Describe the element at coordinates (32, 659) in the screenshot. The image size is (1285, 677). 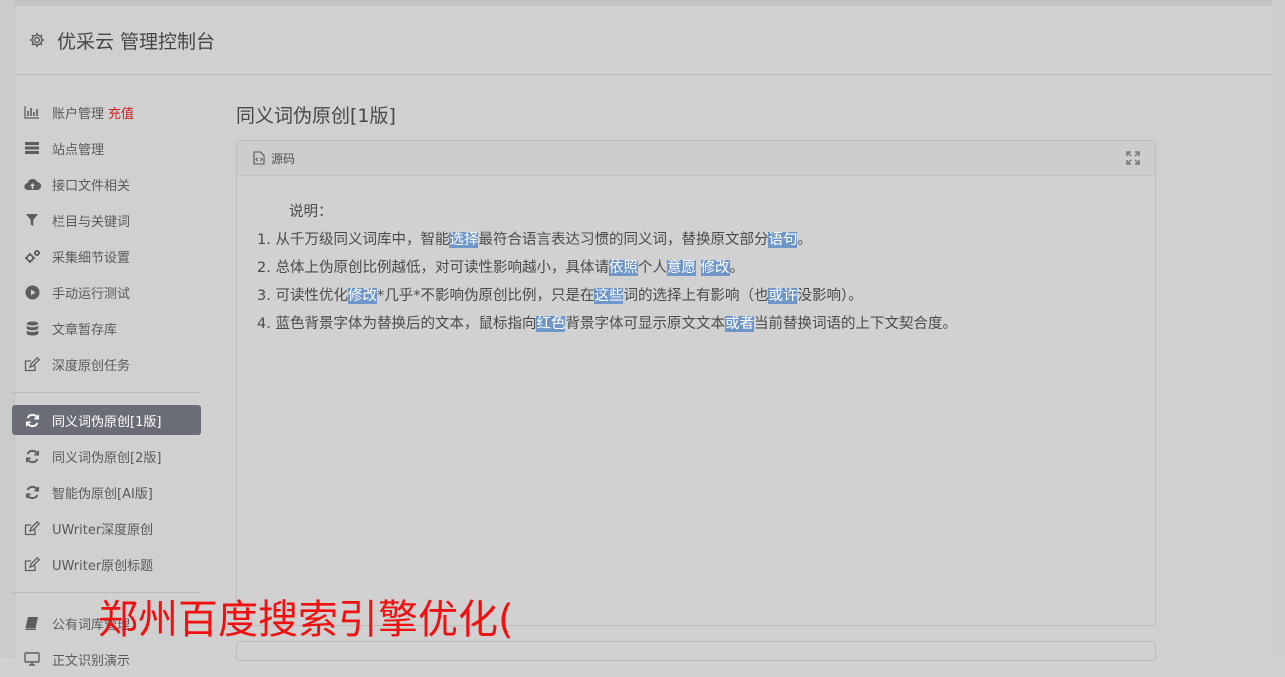
I see `monitor-icon` at that location.